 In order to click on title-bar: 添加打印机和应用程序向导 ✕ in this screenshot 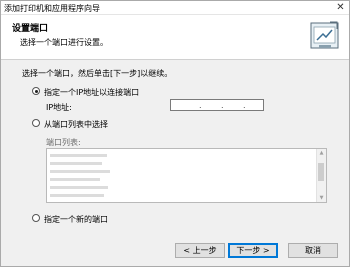, I will do `click(175, 8)`.